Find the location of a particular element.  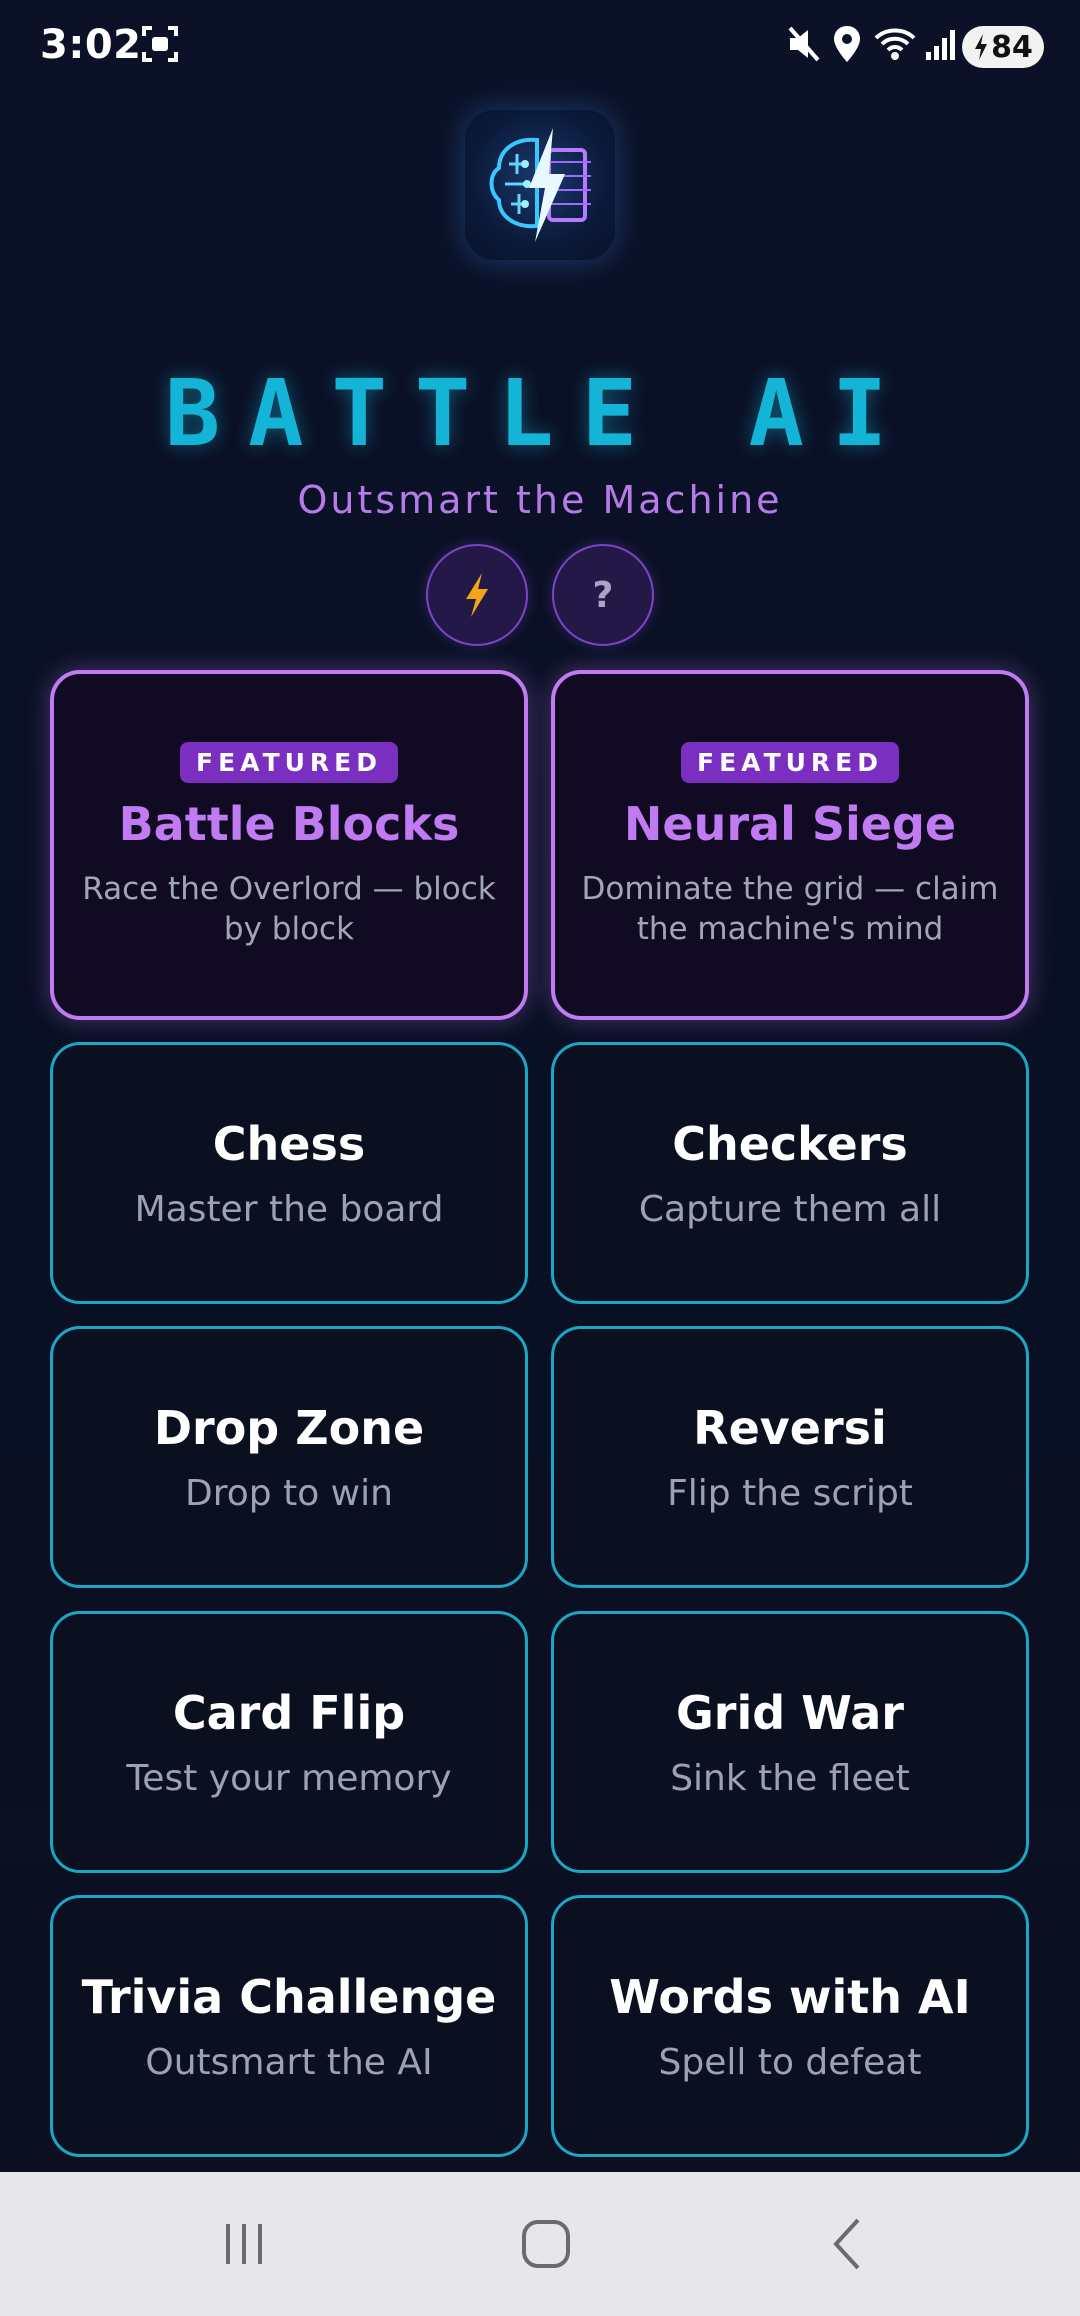

game-description: Spell to defeat is located at coordinates (790, 2062).